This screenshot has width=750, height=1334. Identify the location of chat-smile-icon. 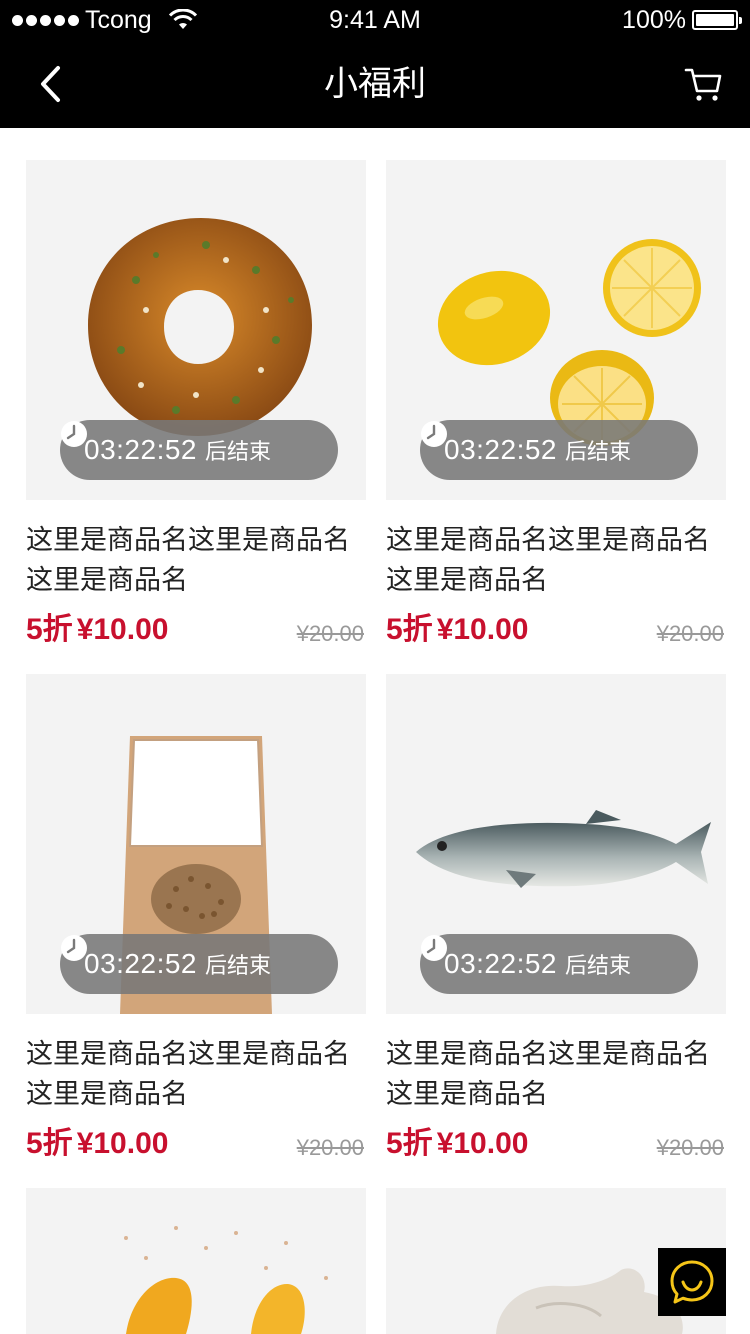
(692, 1282).